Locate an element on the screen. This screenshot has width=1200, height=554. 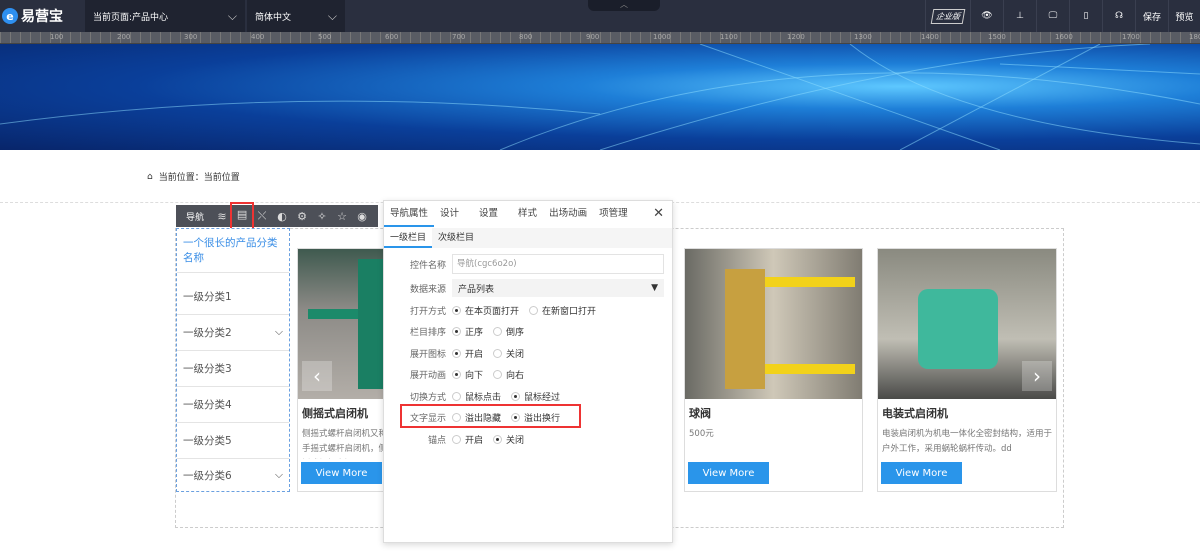
tab-level2: 次级栏目 is located at coordinates (456, 238).